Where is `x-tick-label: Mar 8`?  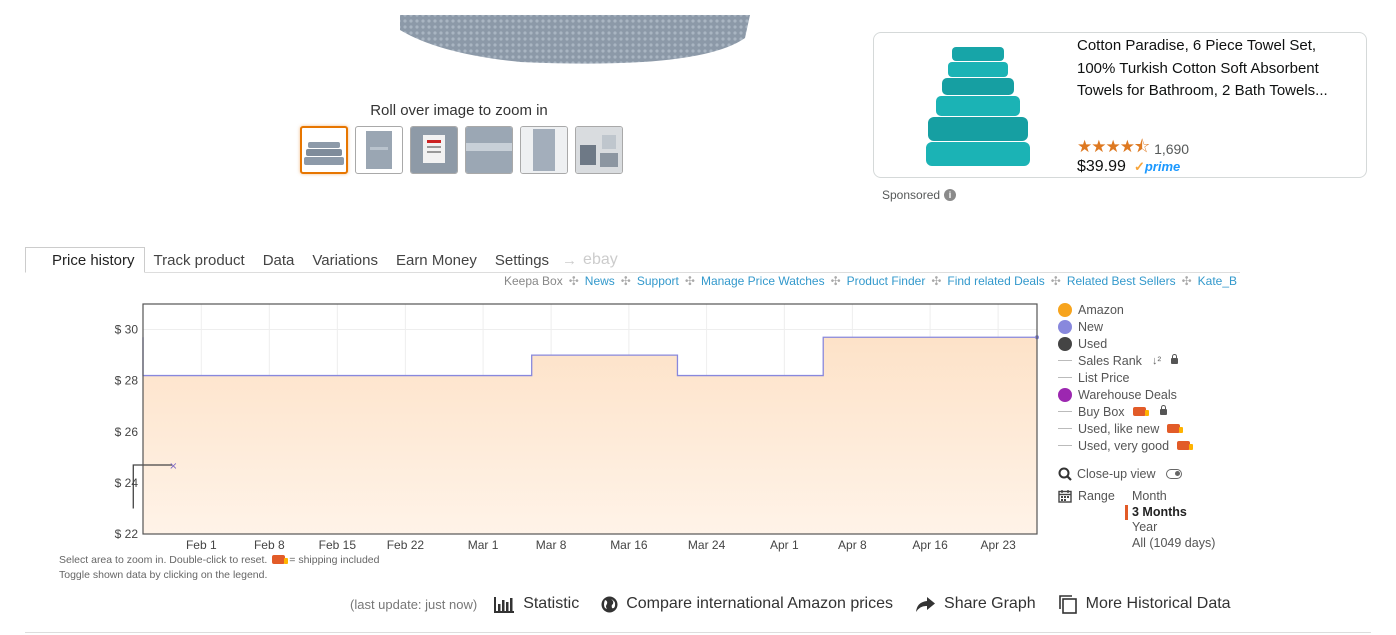 x-tick-label: Mar 8 is located at coordinates (551, 545).